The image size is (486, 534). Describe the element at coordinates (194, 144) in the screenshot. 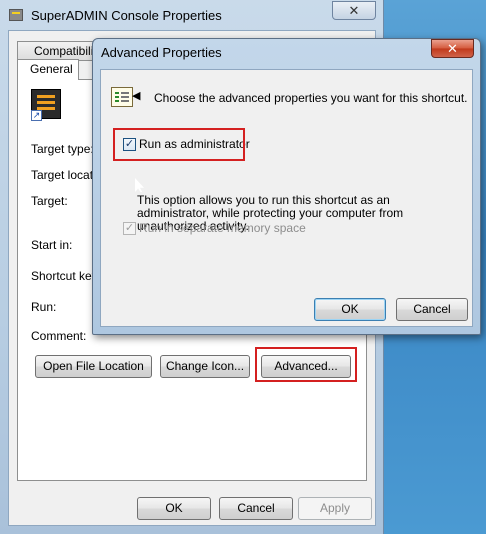

I see `run-as-admin-label: Run as administrator` at that location.